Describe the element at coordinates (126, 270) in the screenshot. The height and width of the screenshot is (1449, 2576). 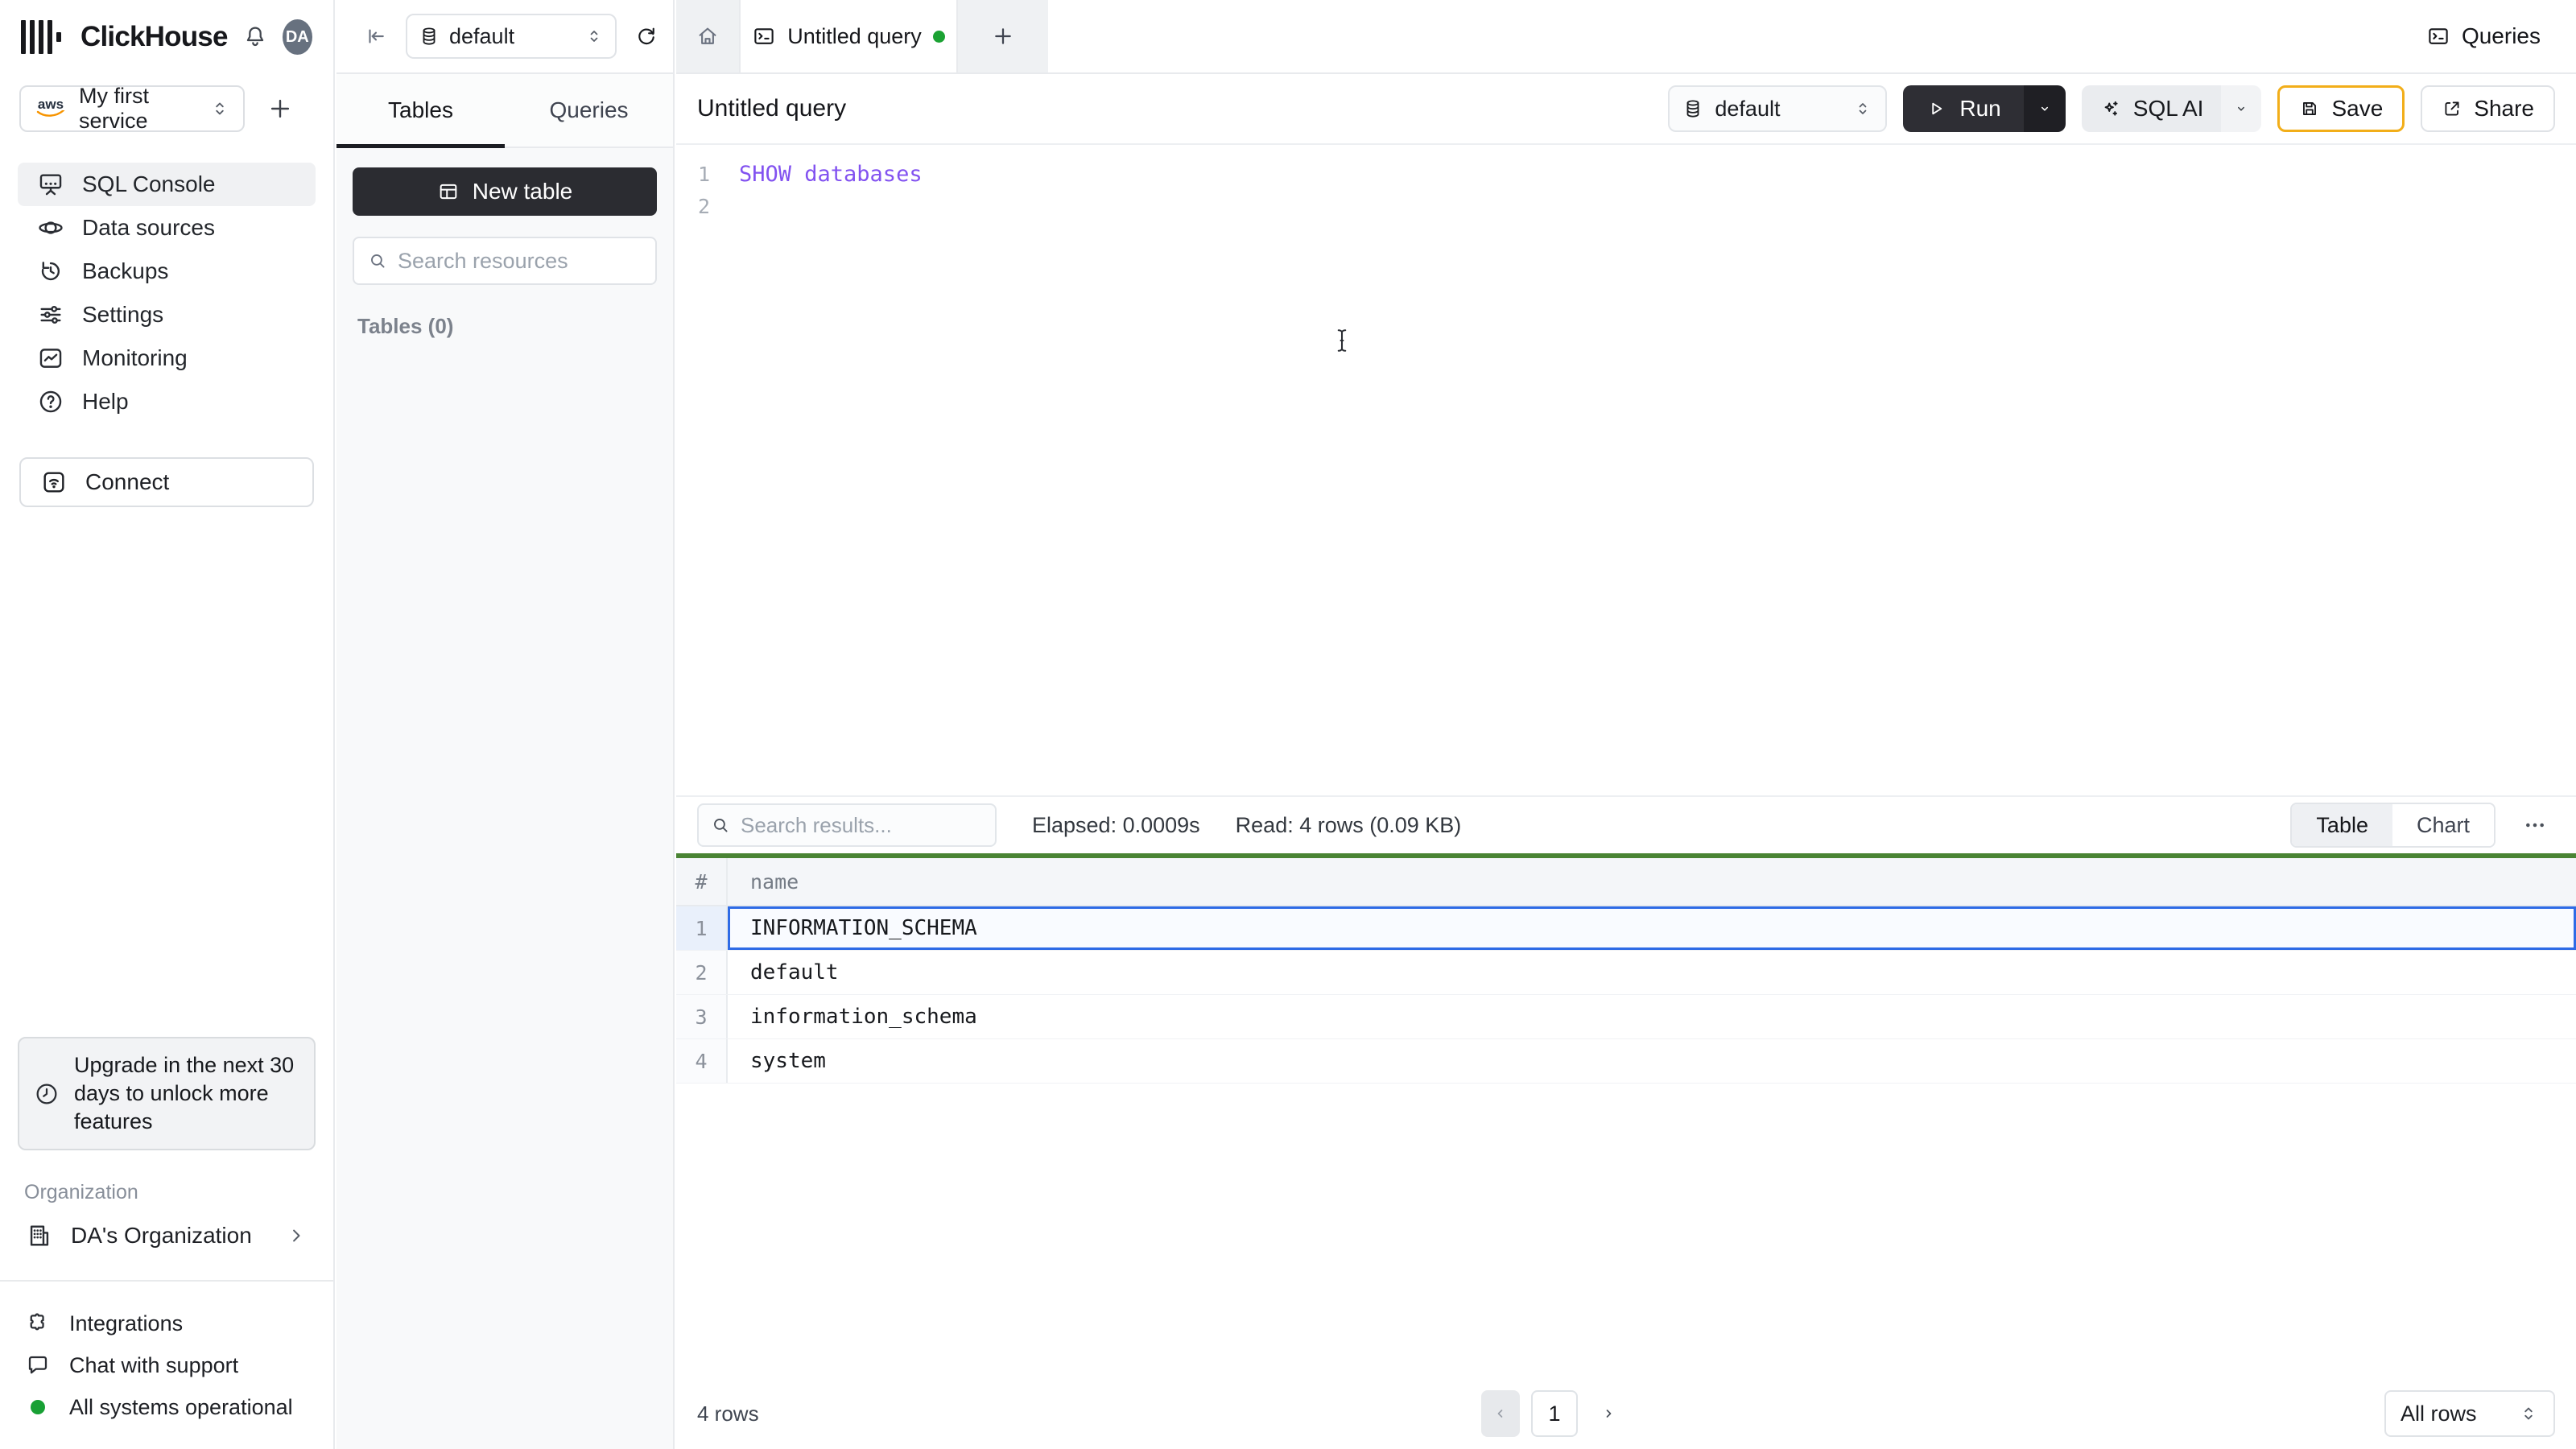
I see `sidebar-item-label: Backups` at that location.